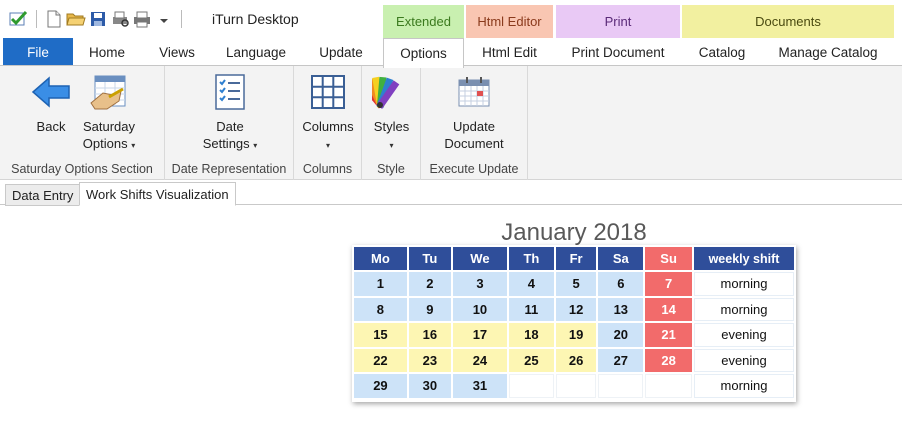  Describe the element at coordinates (744, 258) in the screenshot. I see `header-weekly-shift: weekly shift` at that location.